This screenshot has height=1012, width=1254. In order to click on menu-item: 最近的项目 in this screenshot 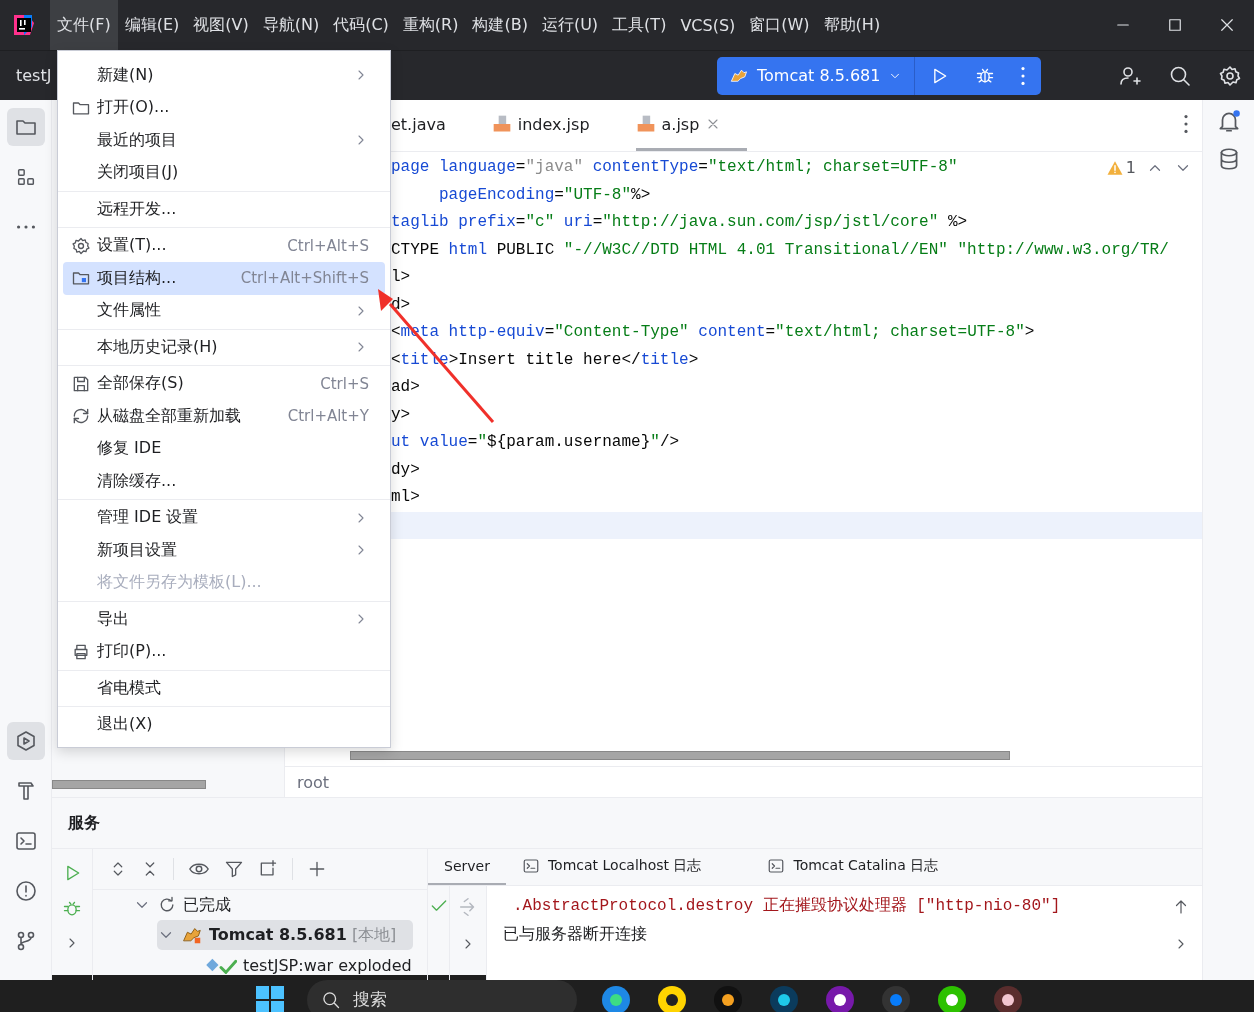, I will do `click(224, 140)`.